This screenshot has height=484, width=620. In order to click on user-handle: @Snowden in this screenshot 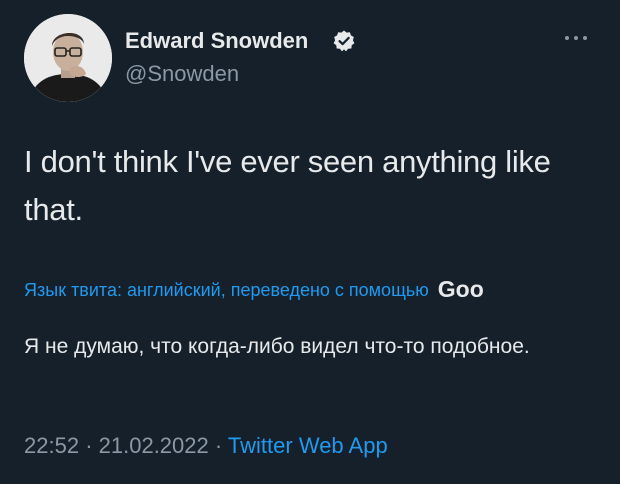, I will do `click(182, 74)`.